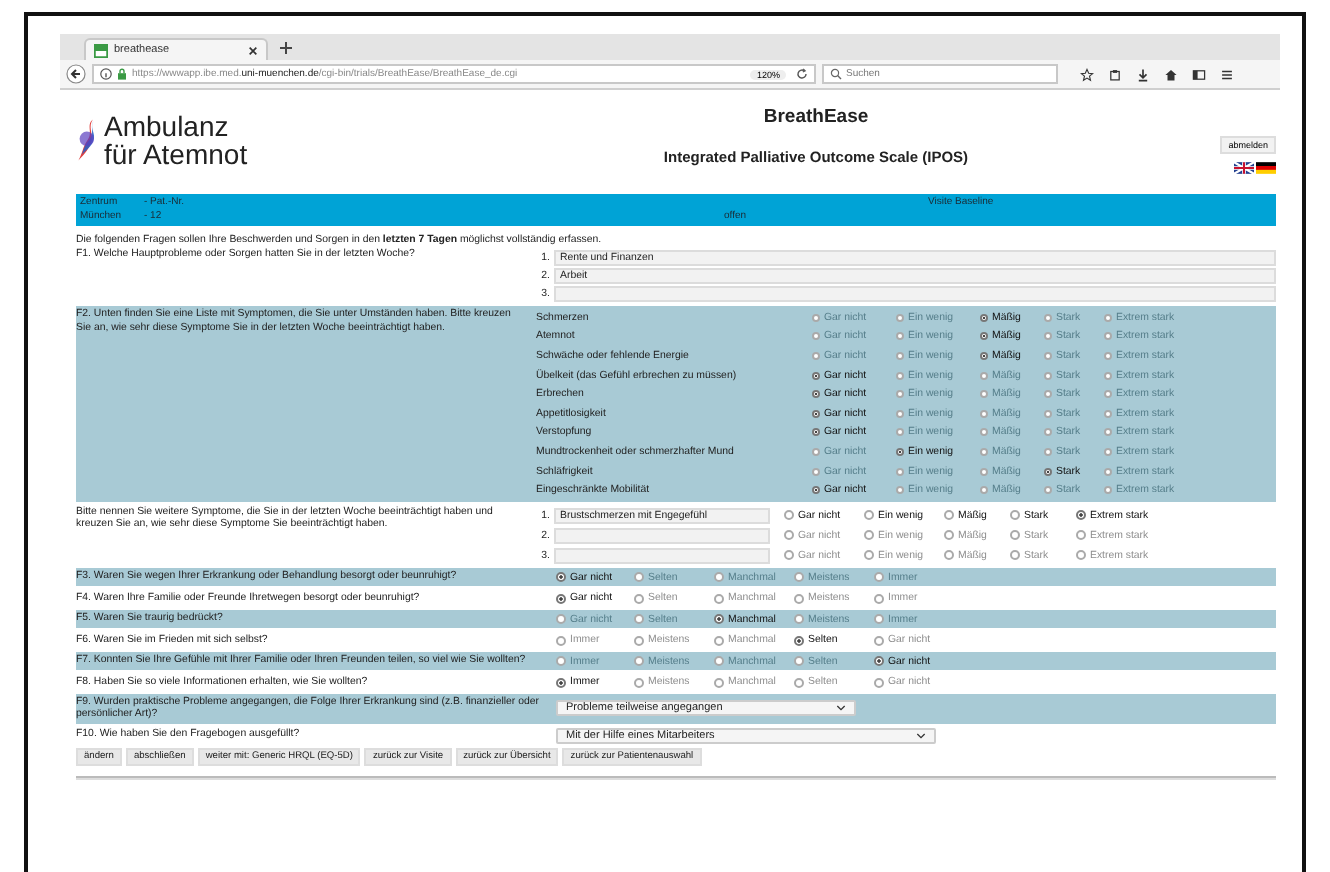 This screenshot has height=872, width=1330. I want to click on home-icon, so click(1171, 74).